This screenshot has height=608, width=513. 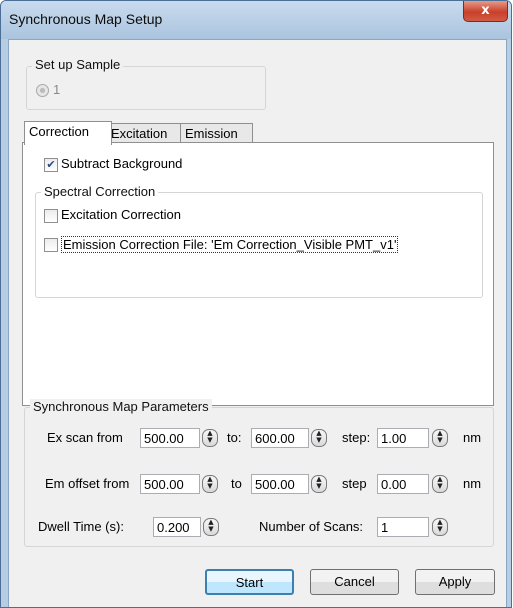 I want to click on dwell-time-label: Dwell Time (s):, so click(x=81, y=526).